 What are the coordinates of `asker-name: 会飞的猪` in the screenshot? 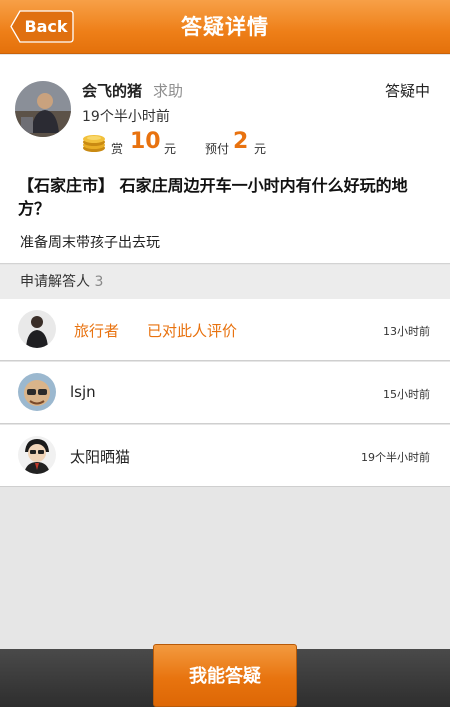 It's located at (112, 90).